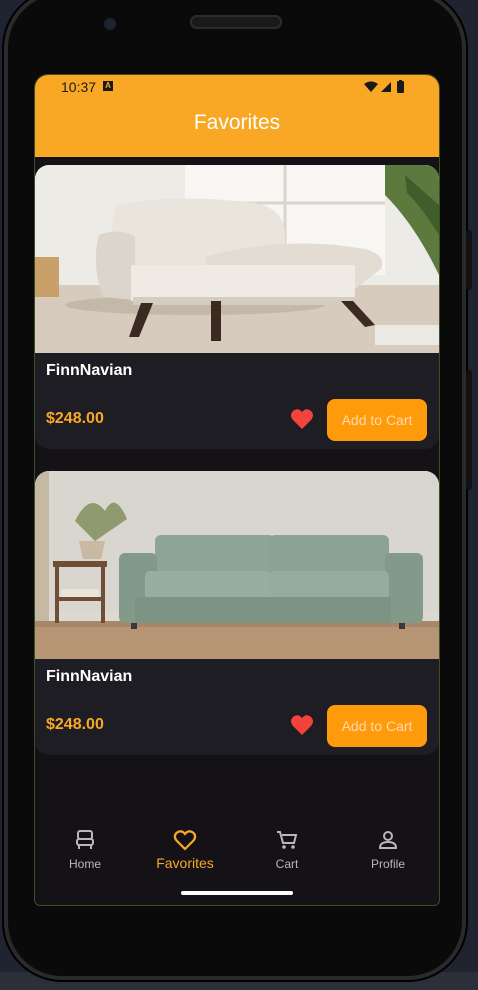  What do you see at coordinates (371, 86) in the screenshot?
I see `wifi-icon` at bounding box center [371, 86].